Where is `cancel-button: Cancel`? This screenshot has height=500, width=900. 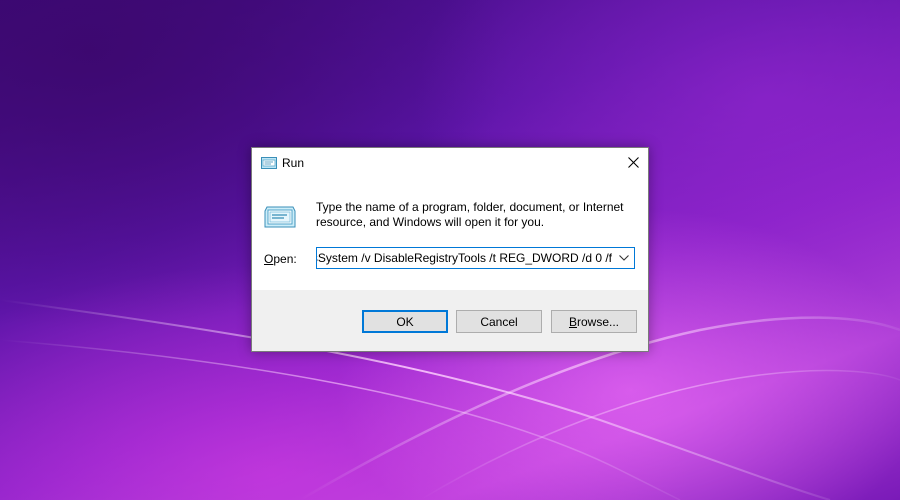 cancel-button: Cancel is located at coordinates (499, 321).